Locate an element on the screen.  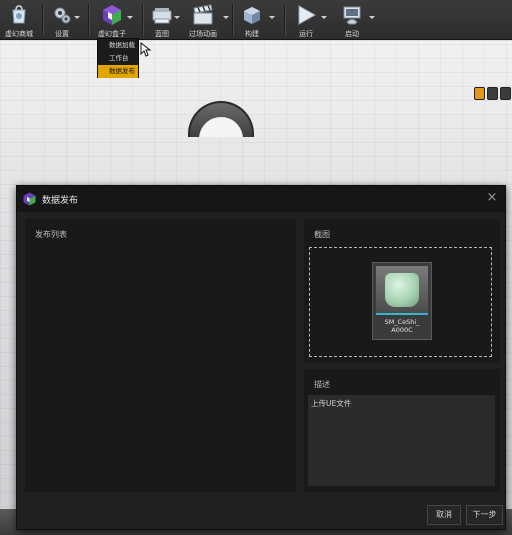
move-tool-icon is located at coordinates (479, 93).